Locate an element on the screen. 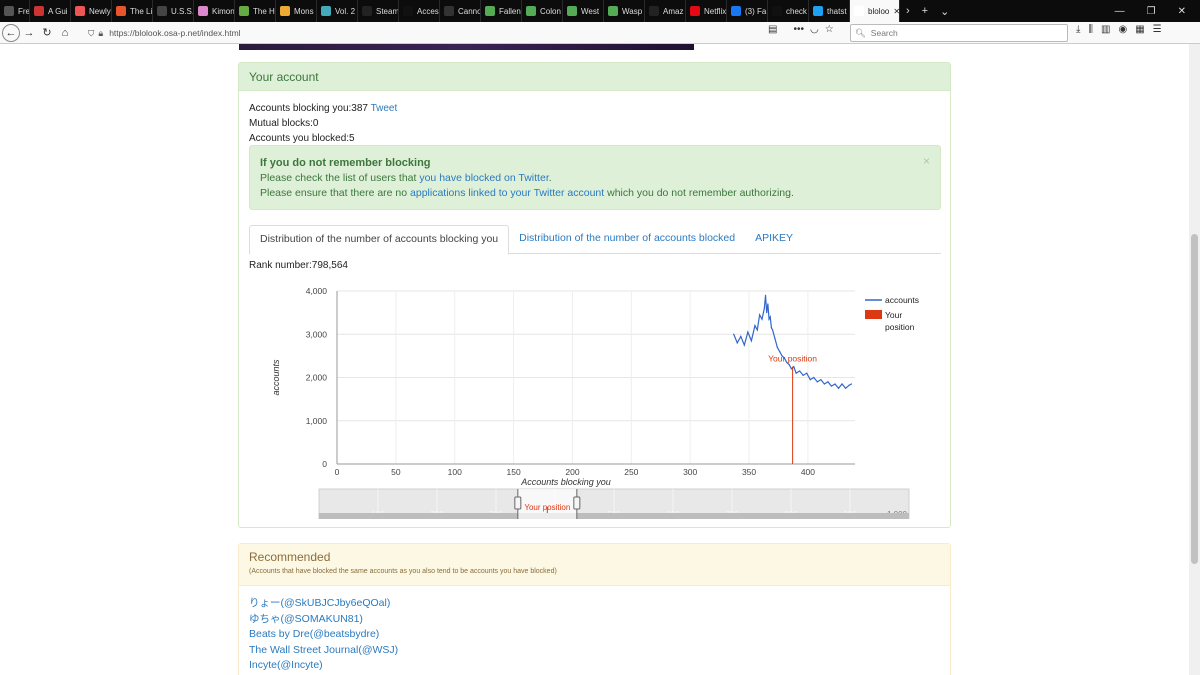 The height and width of the screenshot is (675, 1200). extensions-icon: ▦ is located at coordinates (1139, 29).